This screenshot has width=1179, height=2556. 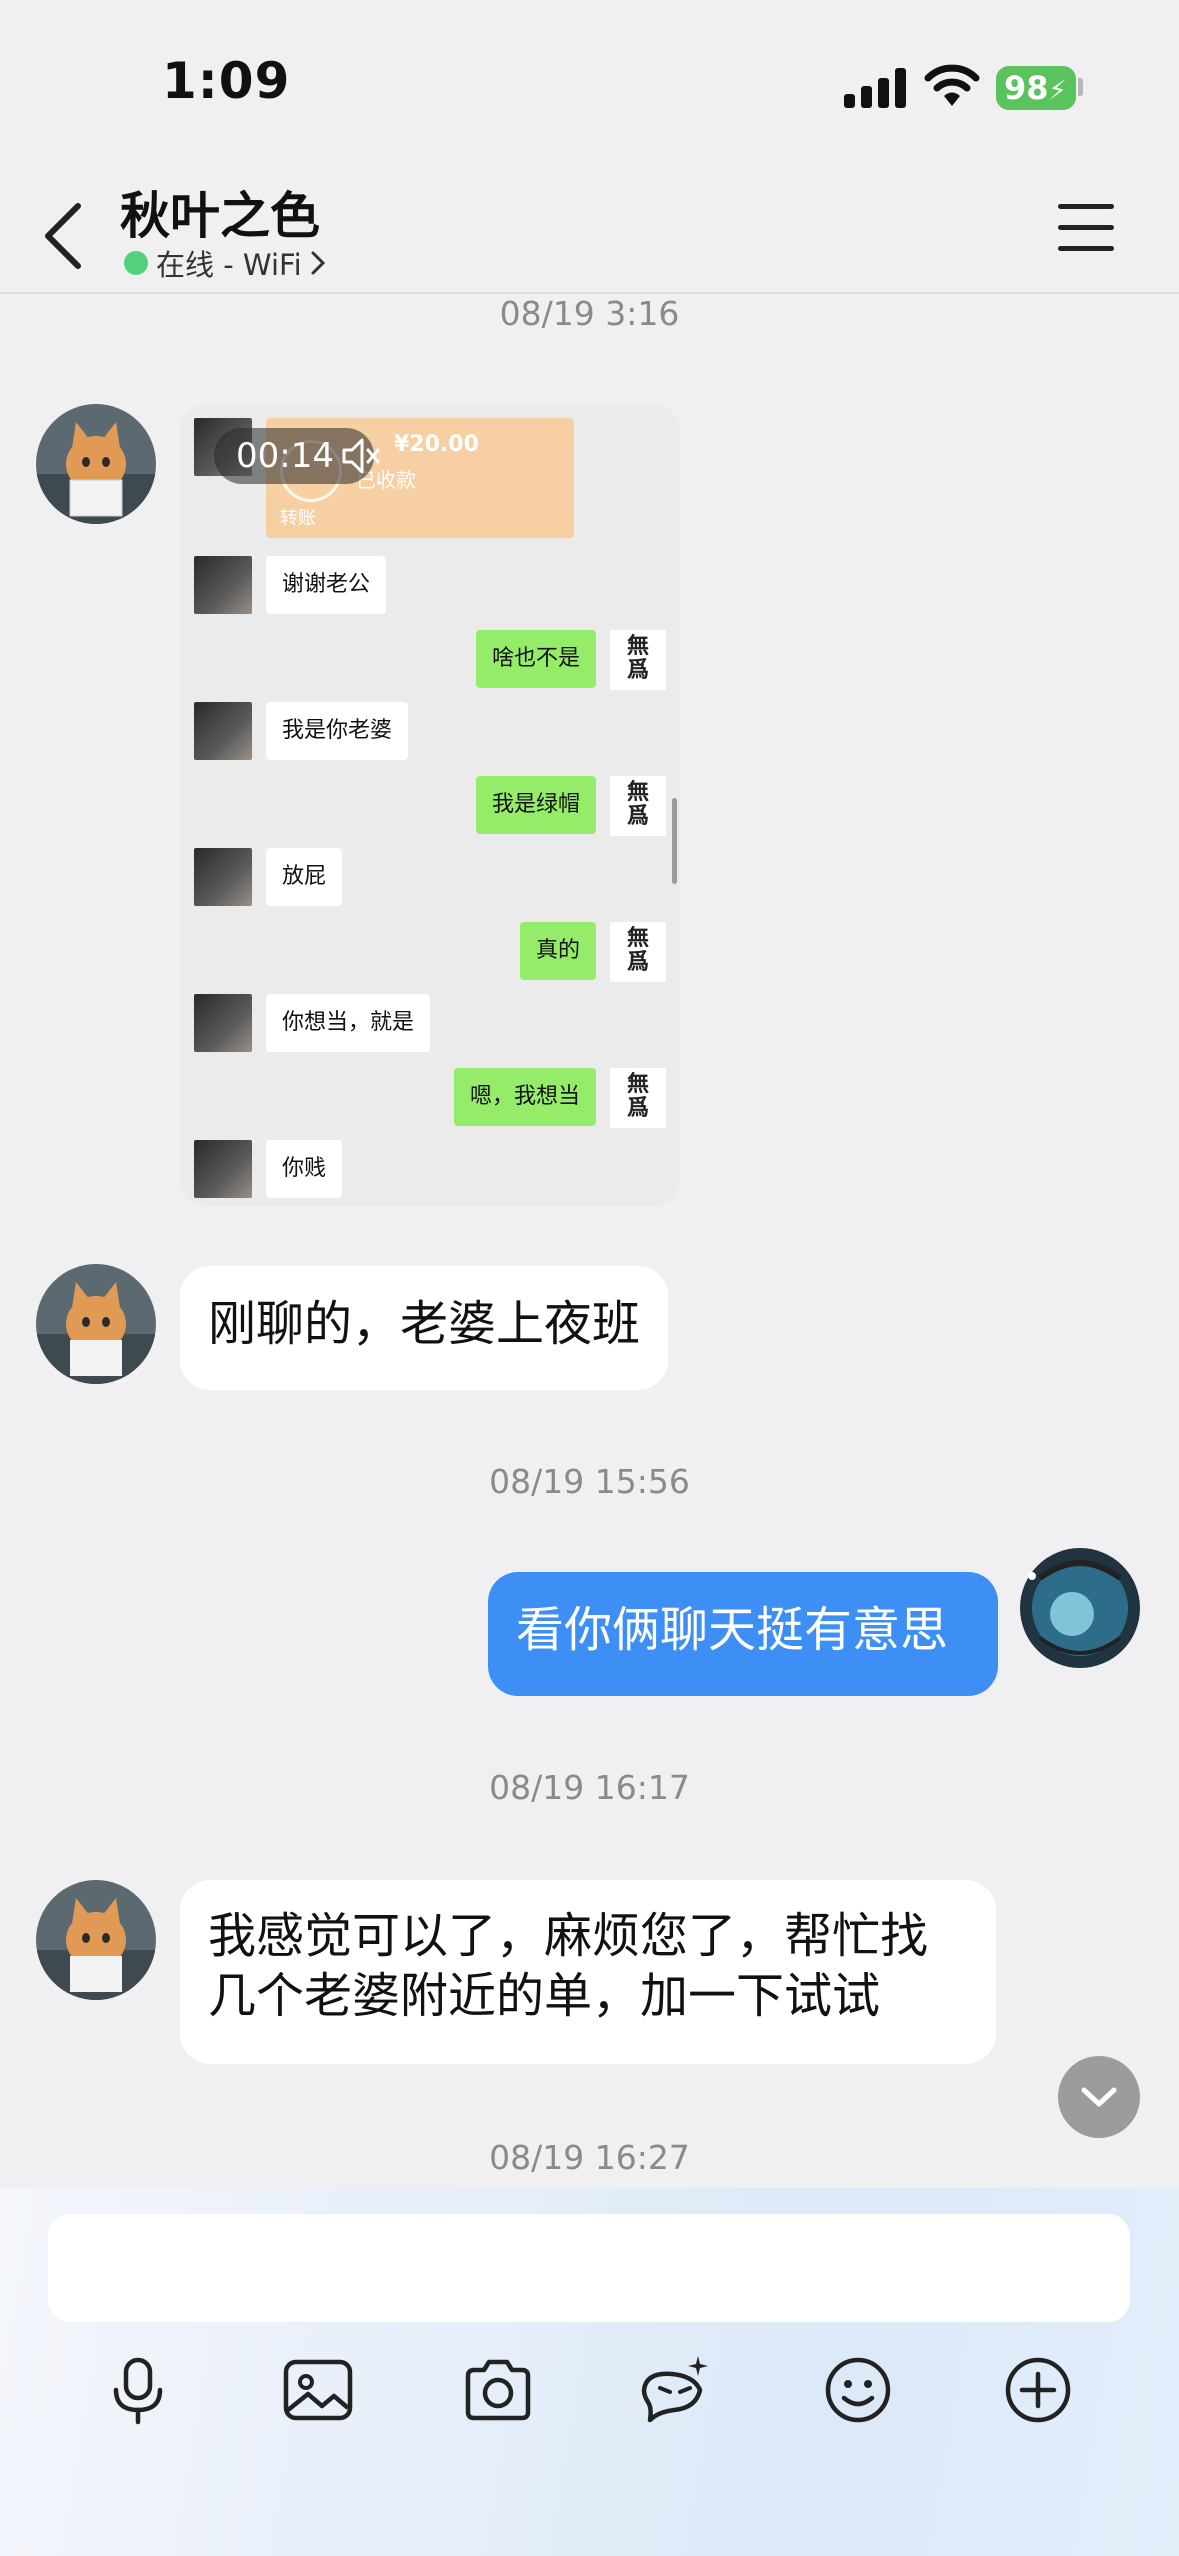 I want to click on mini-message: 我是你老婆, so click(x=337, y=731).